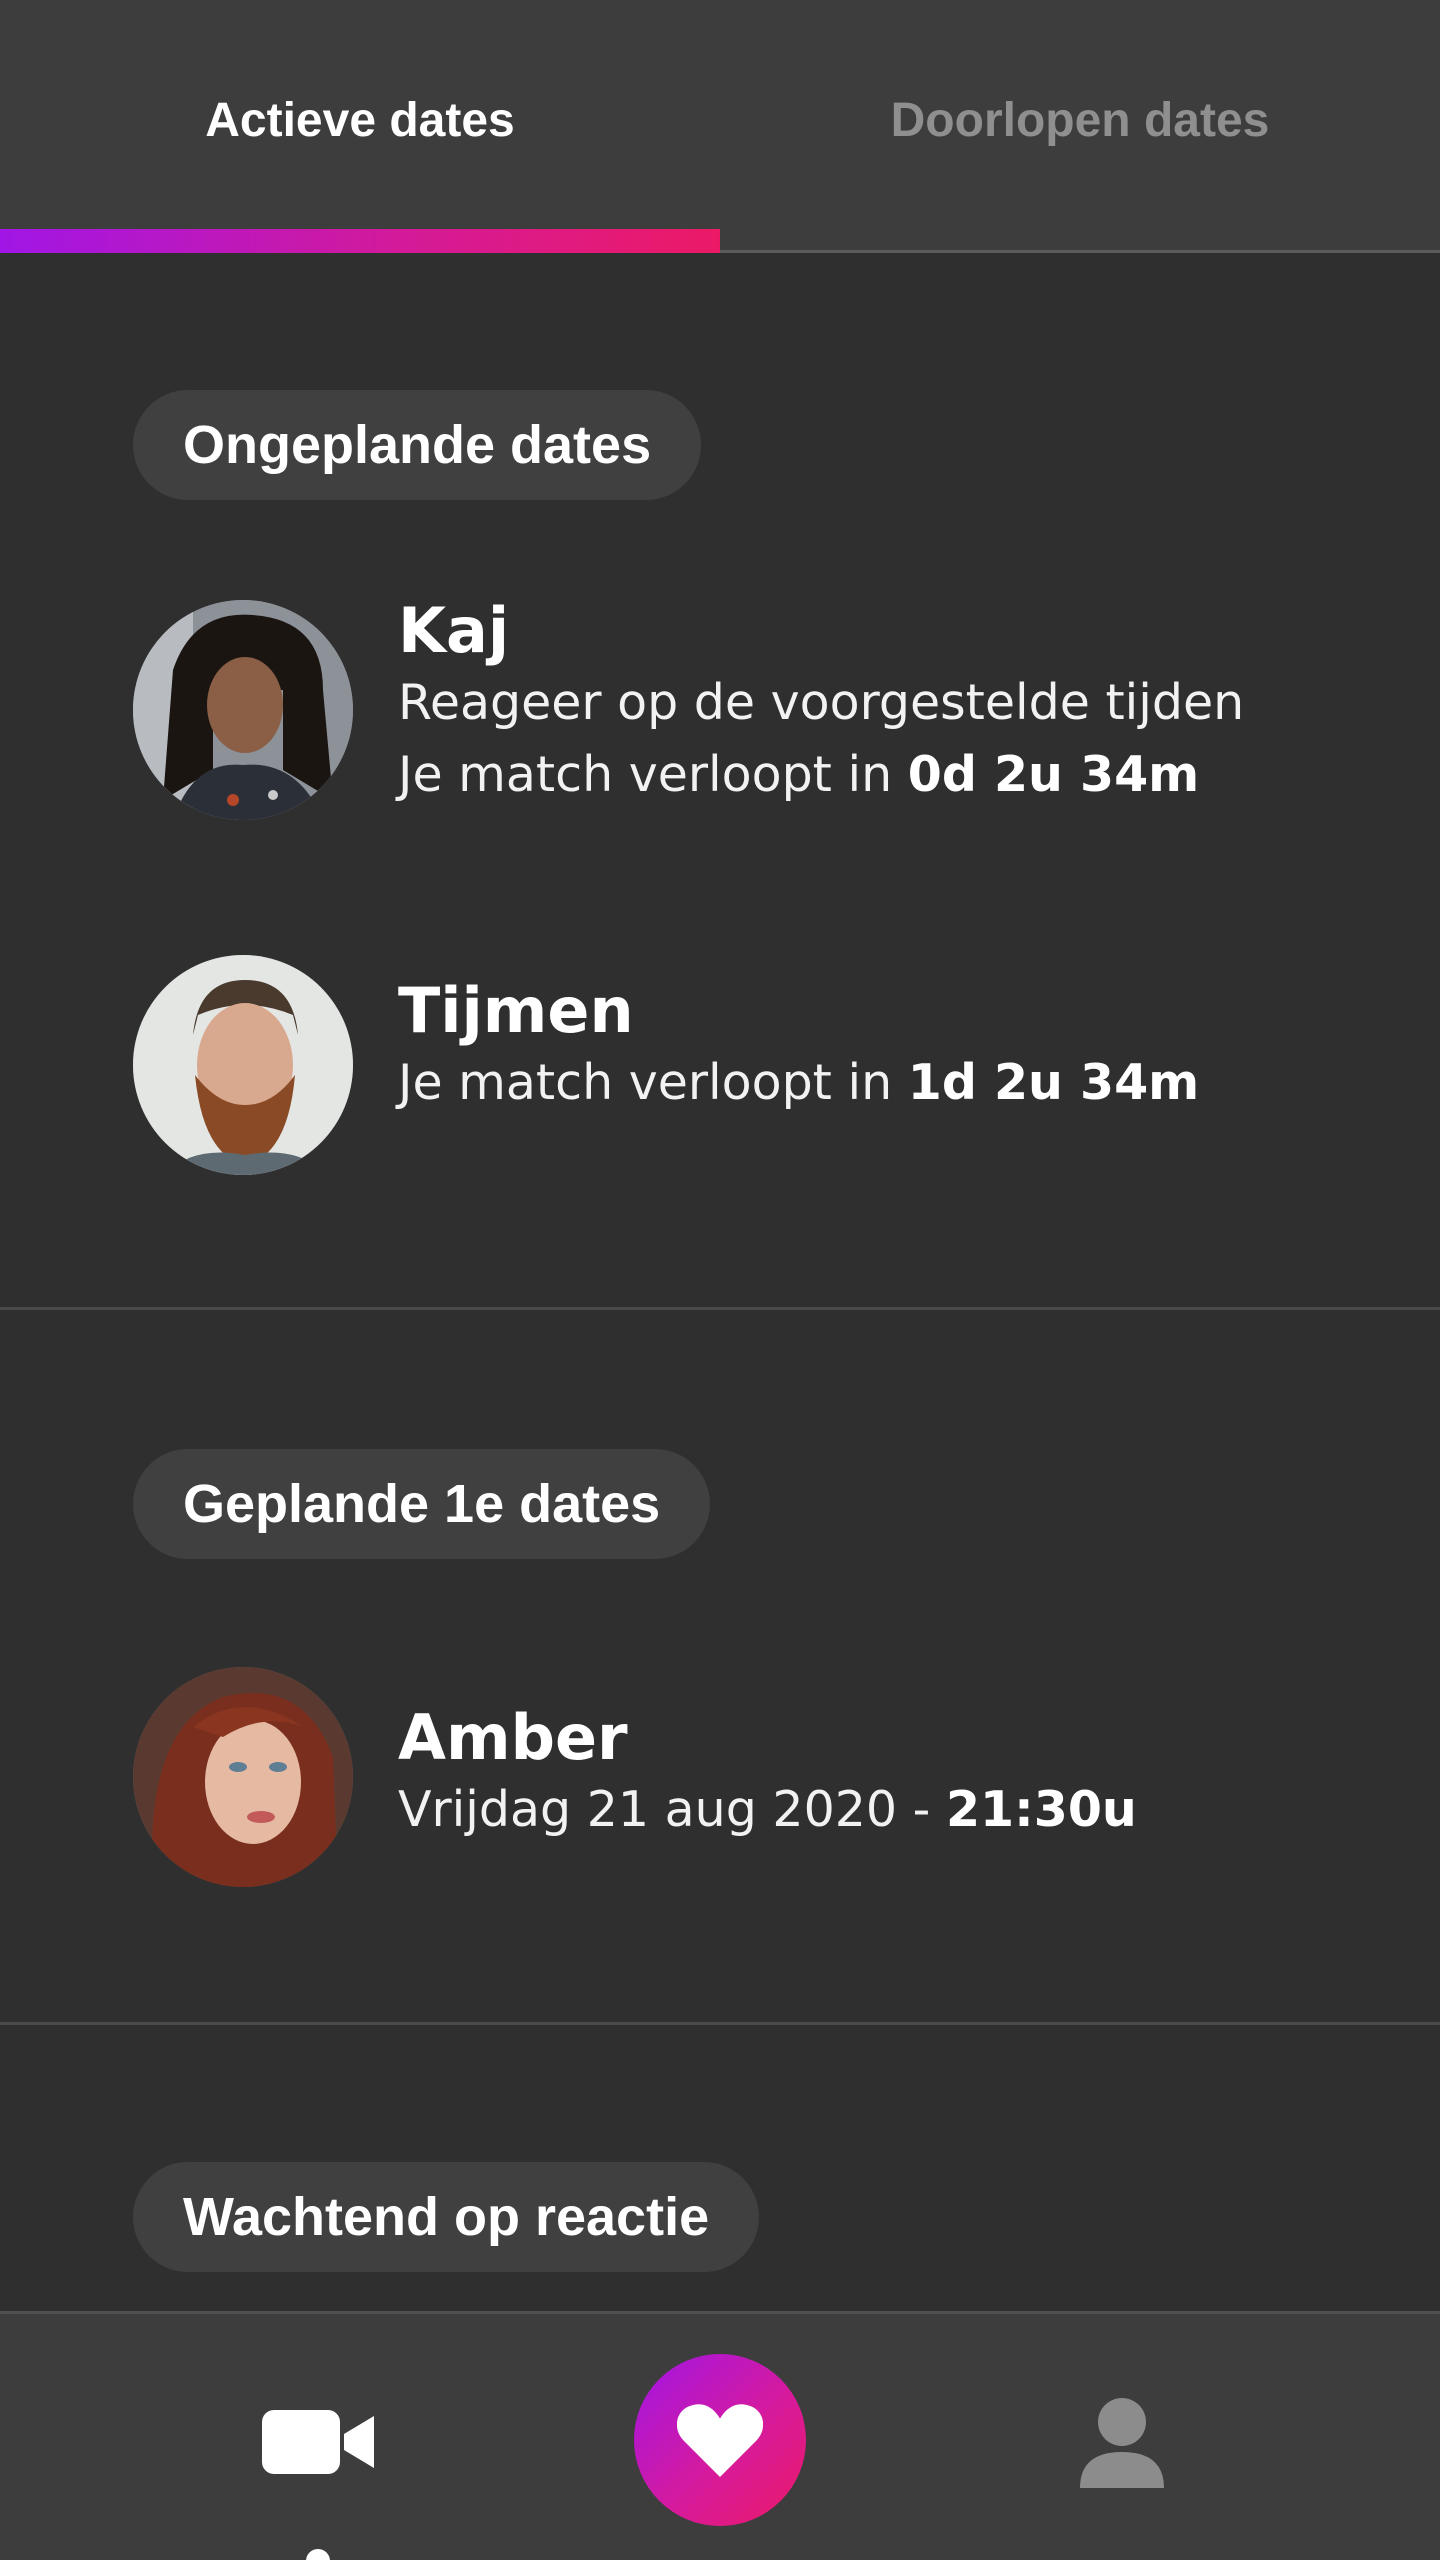  I want to click on tab-active-indicator, so click(360, 241).